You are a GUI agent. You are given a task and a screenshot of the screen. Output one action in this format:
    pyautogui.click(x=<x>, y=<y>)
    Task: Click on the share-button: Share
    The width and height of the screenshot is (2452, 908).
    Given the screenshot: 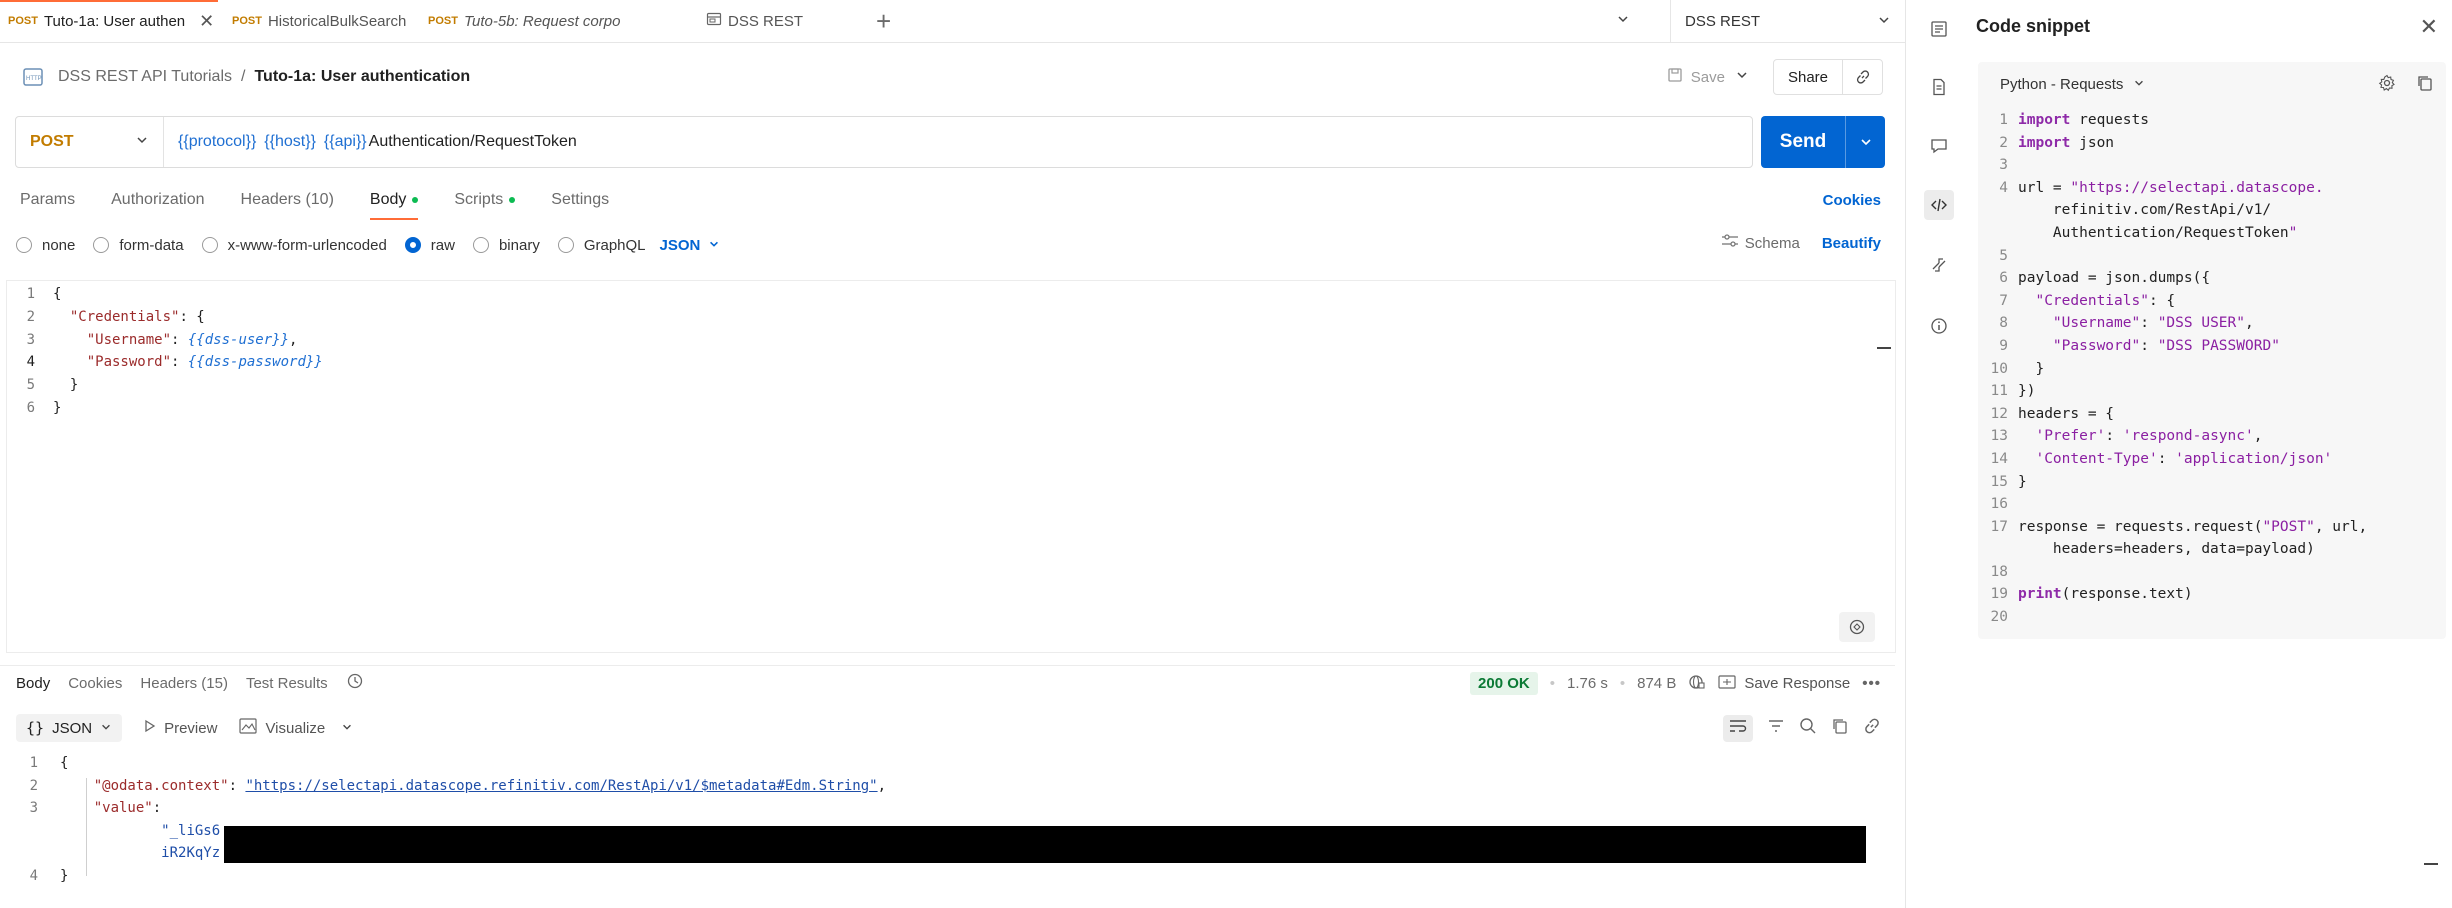 What is the action you would take?
    pyautogui.click(x=1808, y=77)
    